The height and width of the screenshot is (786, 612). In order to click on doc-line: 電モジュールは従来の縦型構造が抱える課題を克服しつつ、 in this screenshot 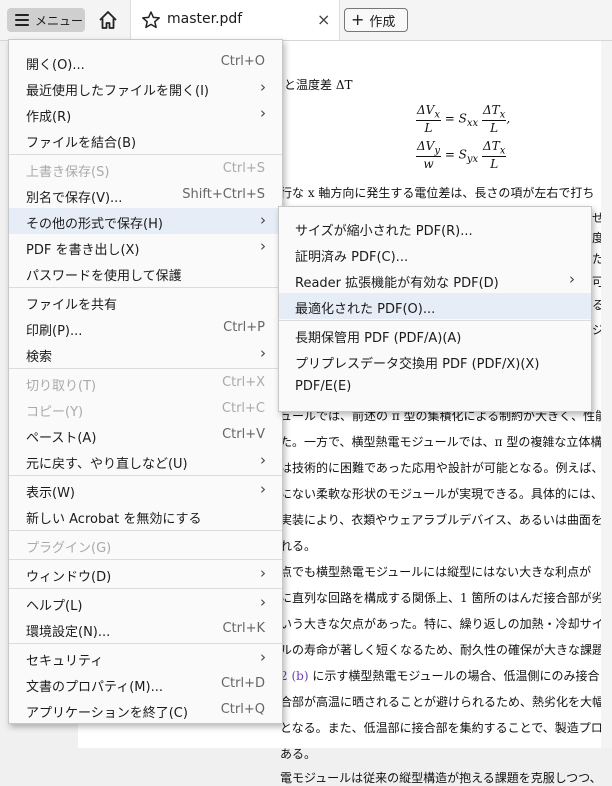, I will do `click(441, 778)`.